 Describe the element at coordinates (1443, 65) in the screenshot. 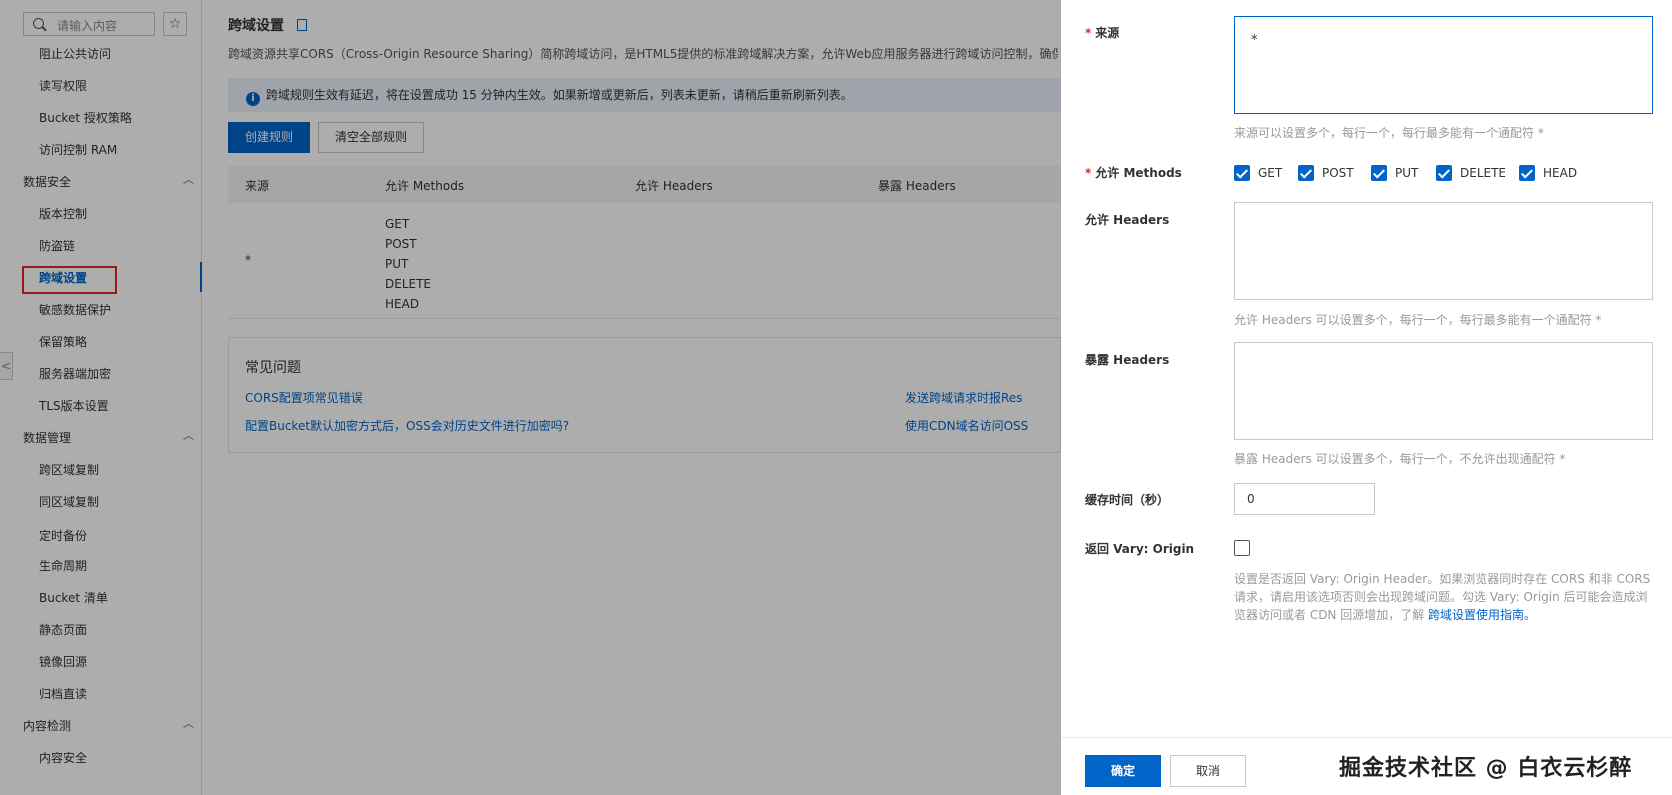

I see `origin-textarea: *` at that location.